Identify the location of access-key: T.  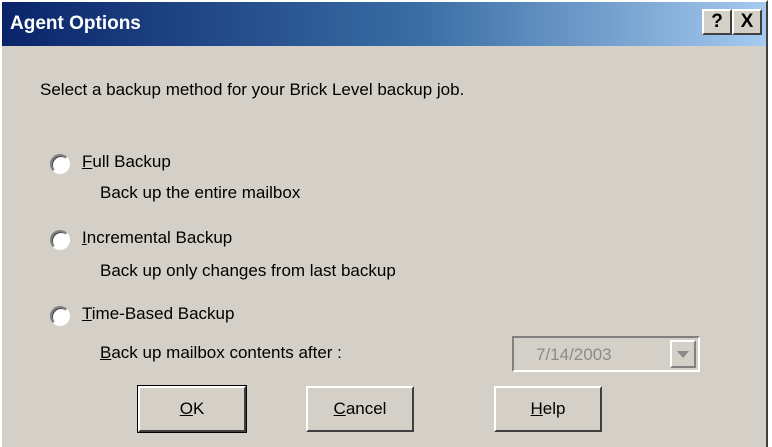
(87, 313).